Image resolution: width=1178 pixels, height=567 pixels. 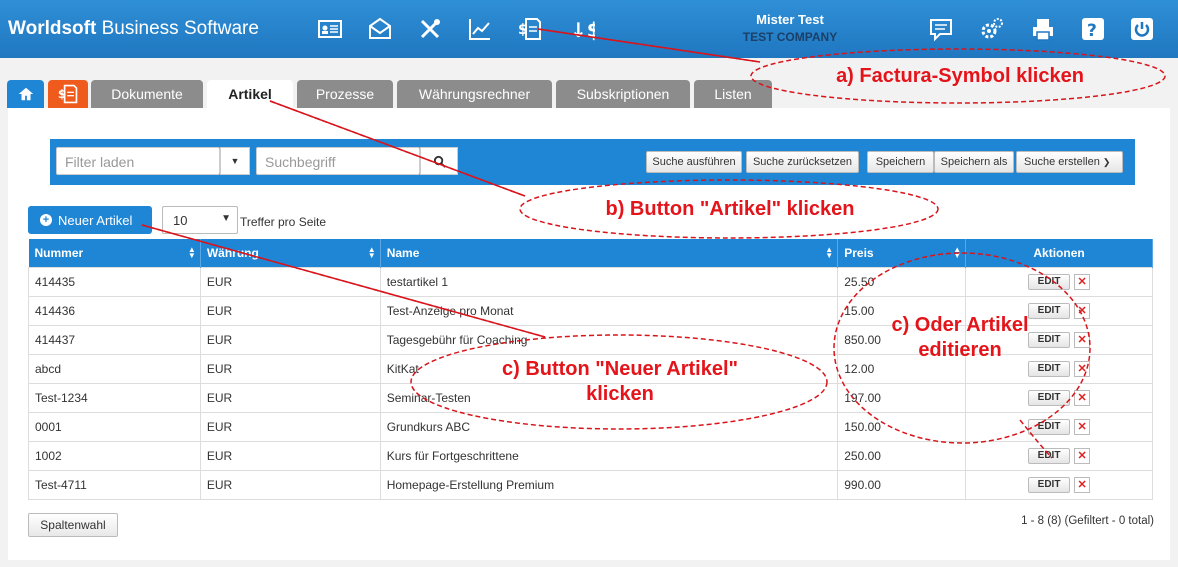 I want to click on cell-name: Test-Anzeige pro Monat, so click(x=609, y=310).